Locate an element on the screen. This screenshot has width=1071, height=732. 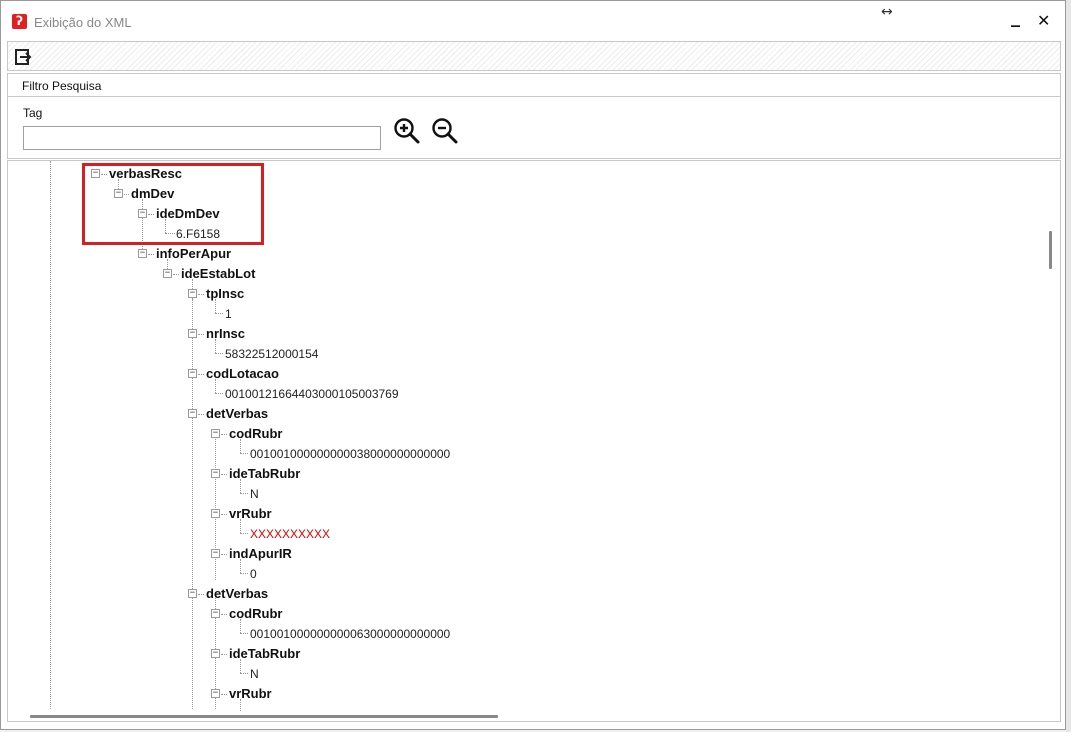
tree-node-nrInsc: nrInsc is located at coordinates (225, 333).